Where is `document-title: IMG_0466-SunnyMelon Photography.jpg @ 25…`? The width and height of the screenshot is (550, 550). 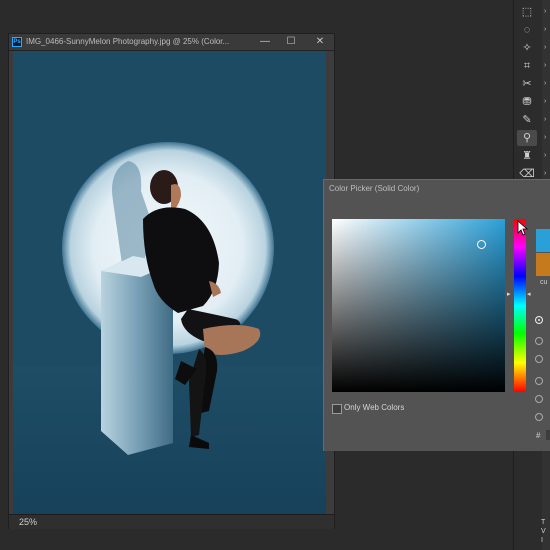
document-title: IMG_0466-SunnyMelon Photography.jpg @ 25… is located at coordinates (131, 41).